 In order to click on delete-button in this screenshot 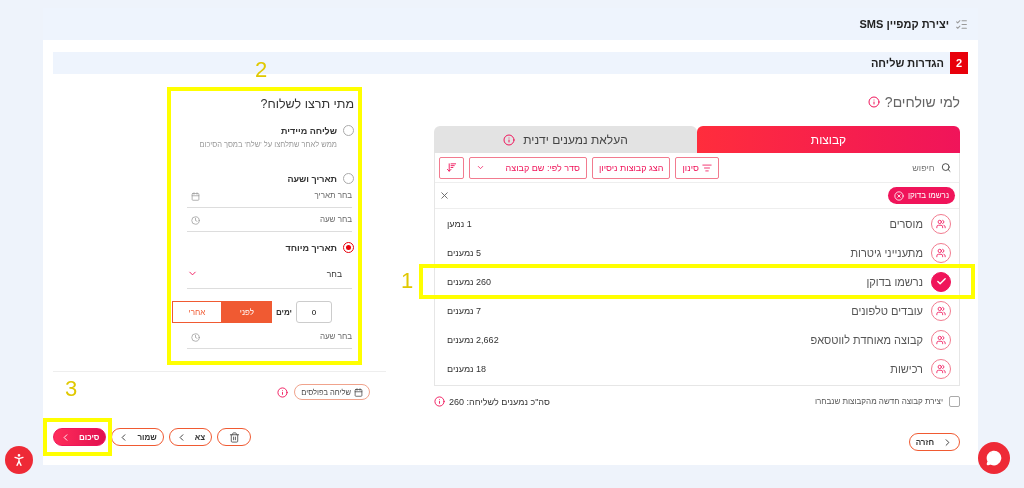, I will do `click(234, 437)`.